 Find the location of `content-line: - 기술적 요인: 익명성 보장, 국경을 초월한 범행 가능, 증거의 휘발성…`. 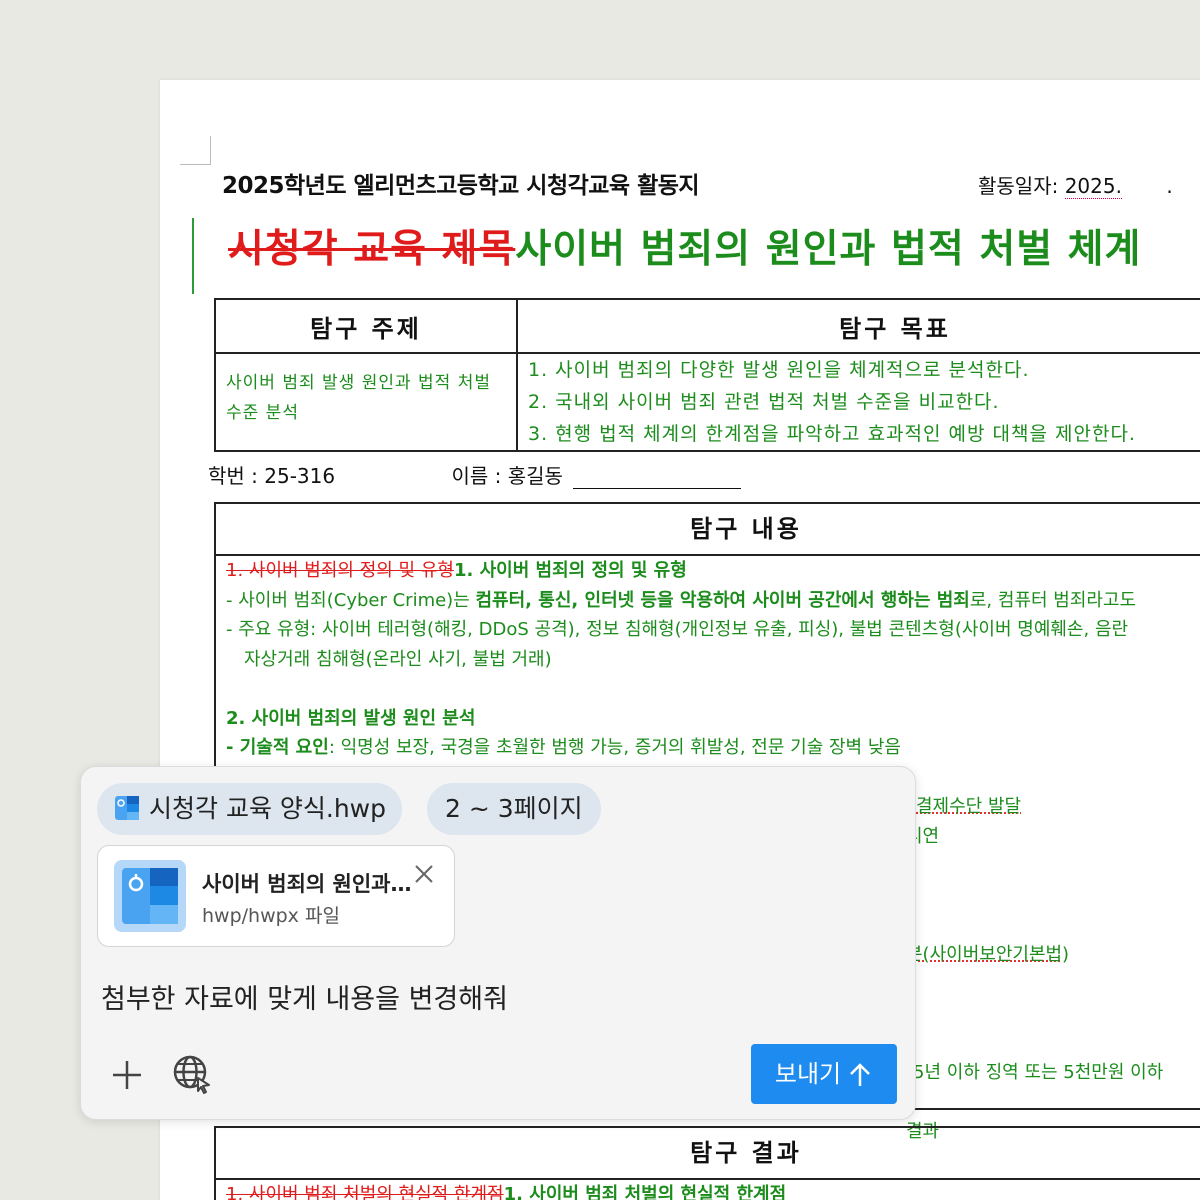

content-line: - 기술적 요인: 익명성 보장, 국경을 초월한 범행 가능, 증거의 휘발성… is located at coordinates (713, 748).